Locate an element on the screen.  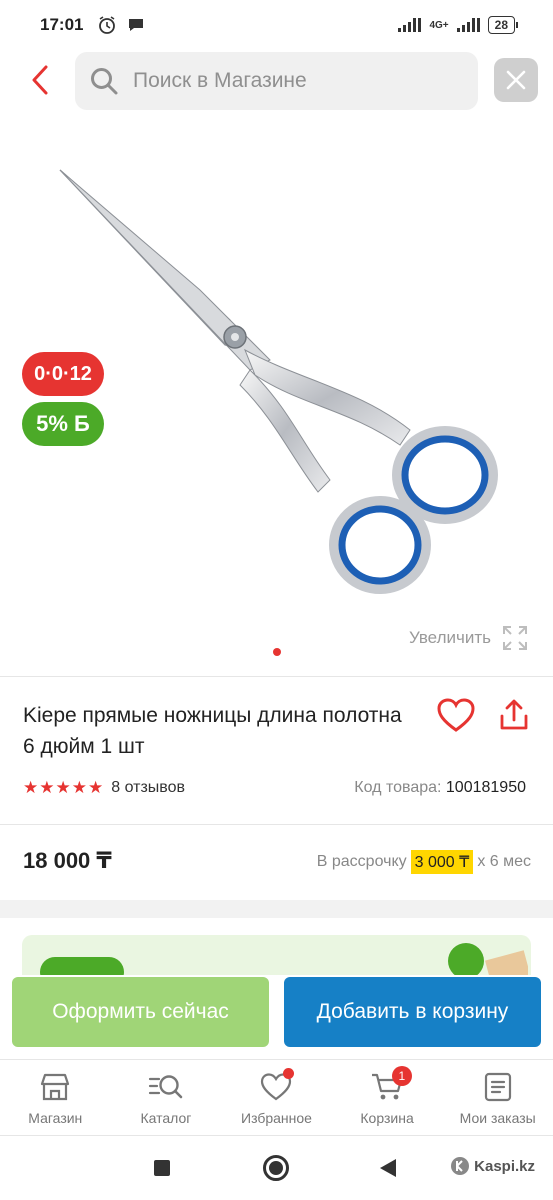
add-to-cart-button: Добавить в корзину is located at coordinates (412, 1012).